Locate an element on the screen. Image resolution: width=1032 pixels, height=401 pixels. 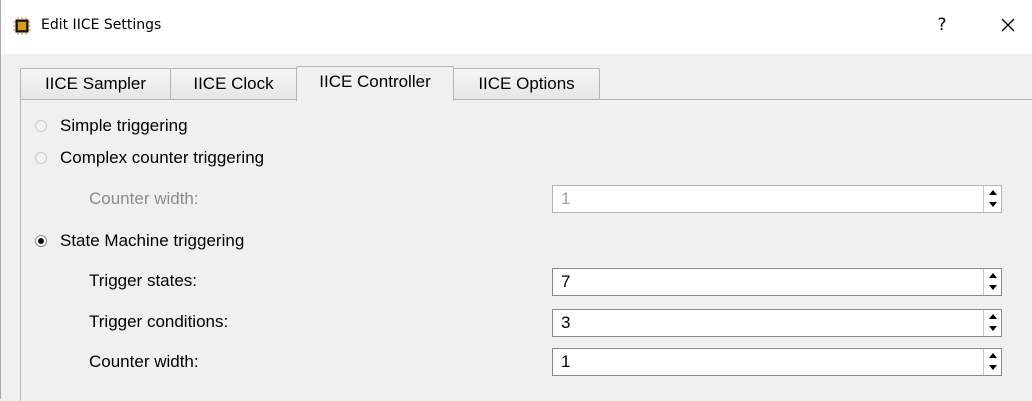
state-machine-triggering-radio is located at coordinates (41, 241).